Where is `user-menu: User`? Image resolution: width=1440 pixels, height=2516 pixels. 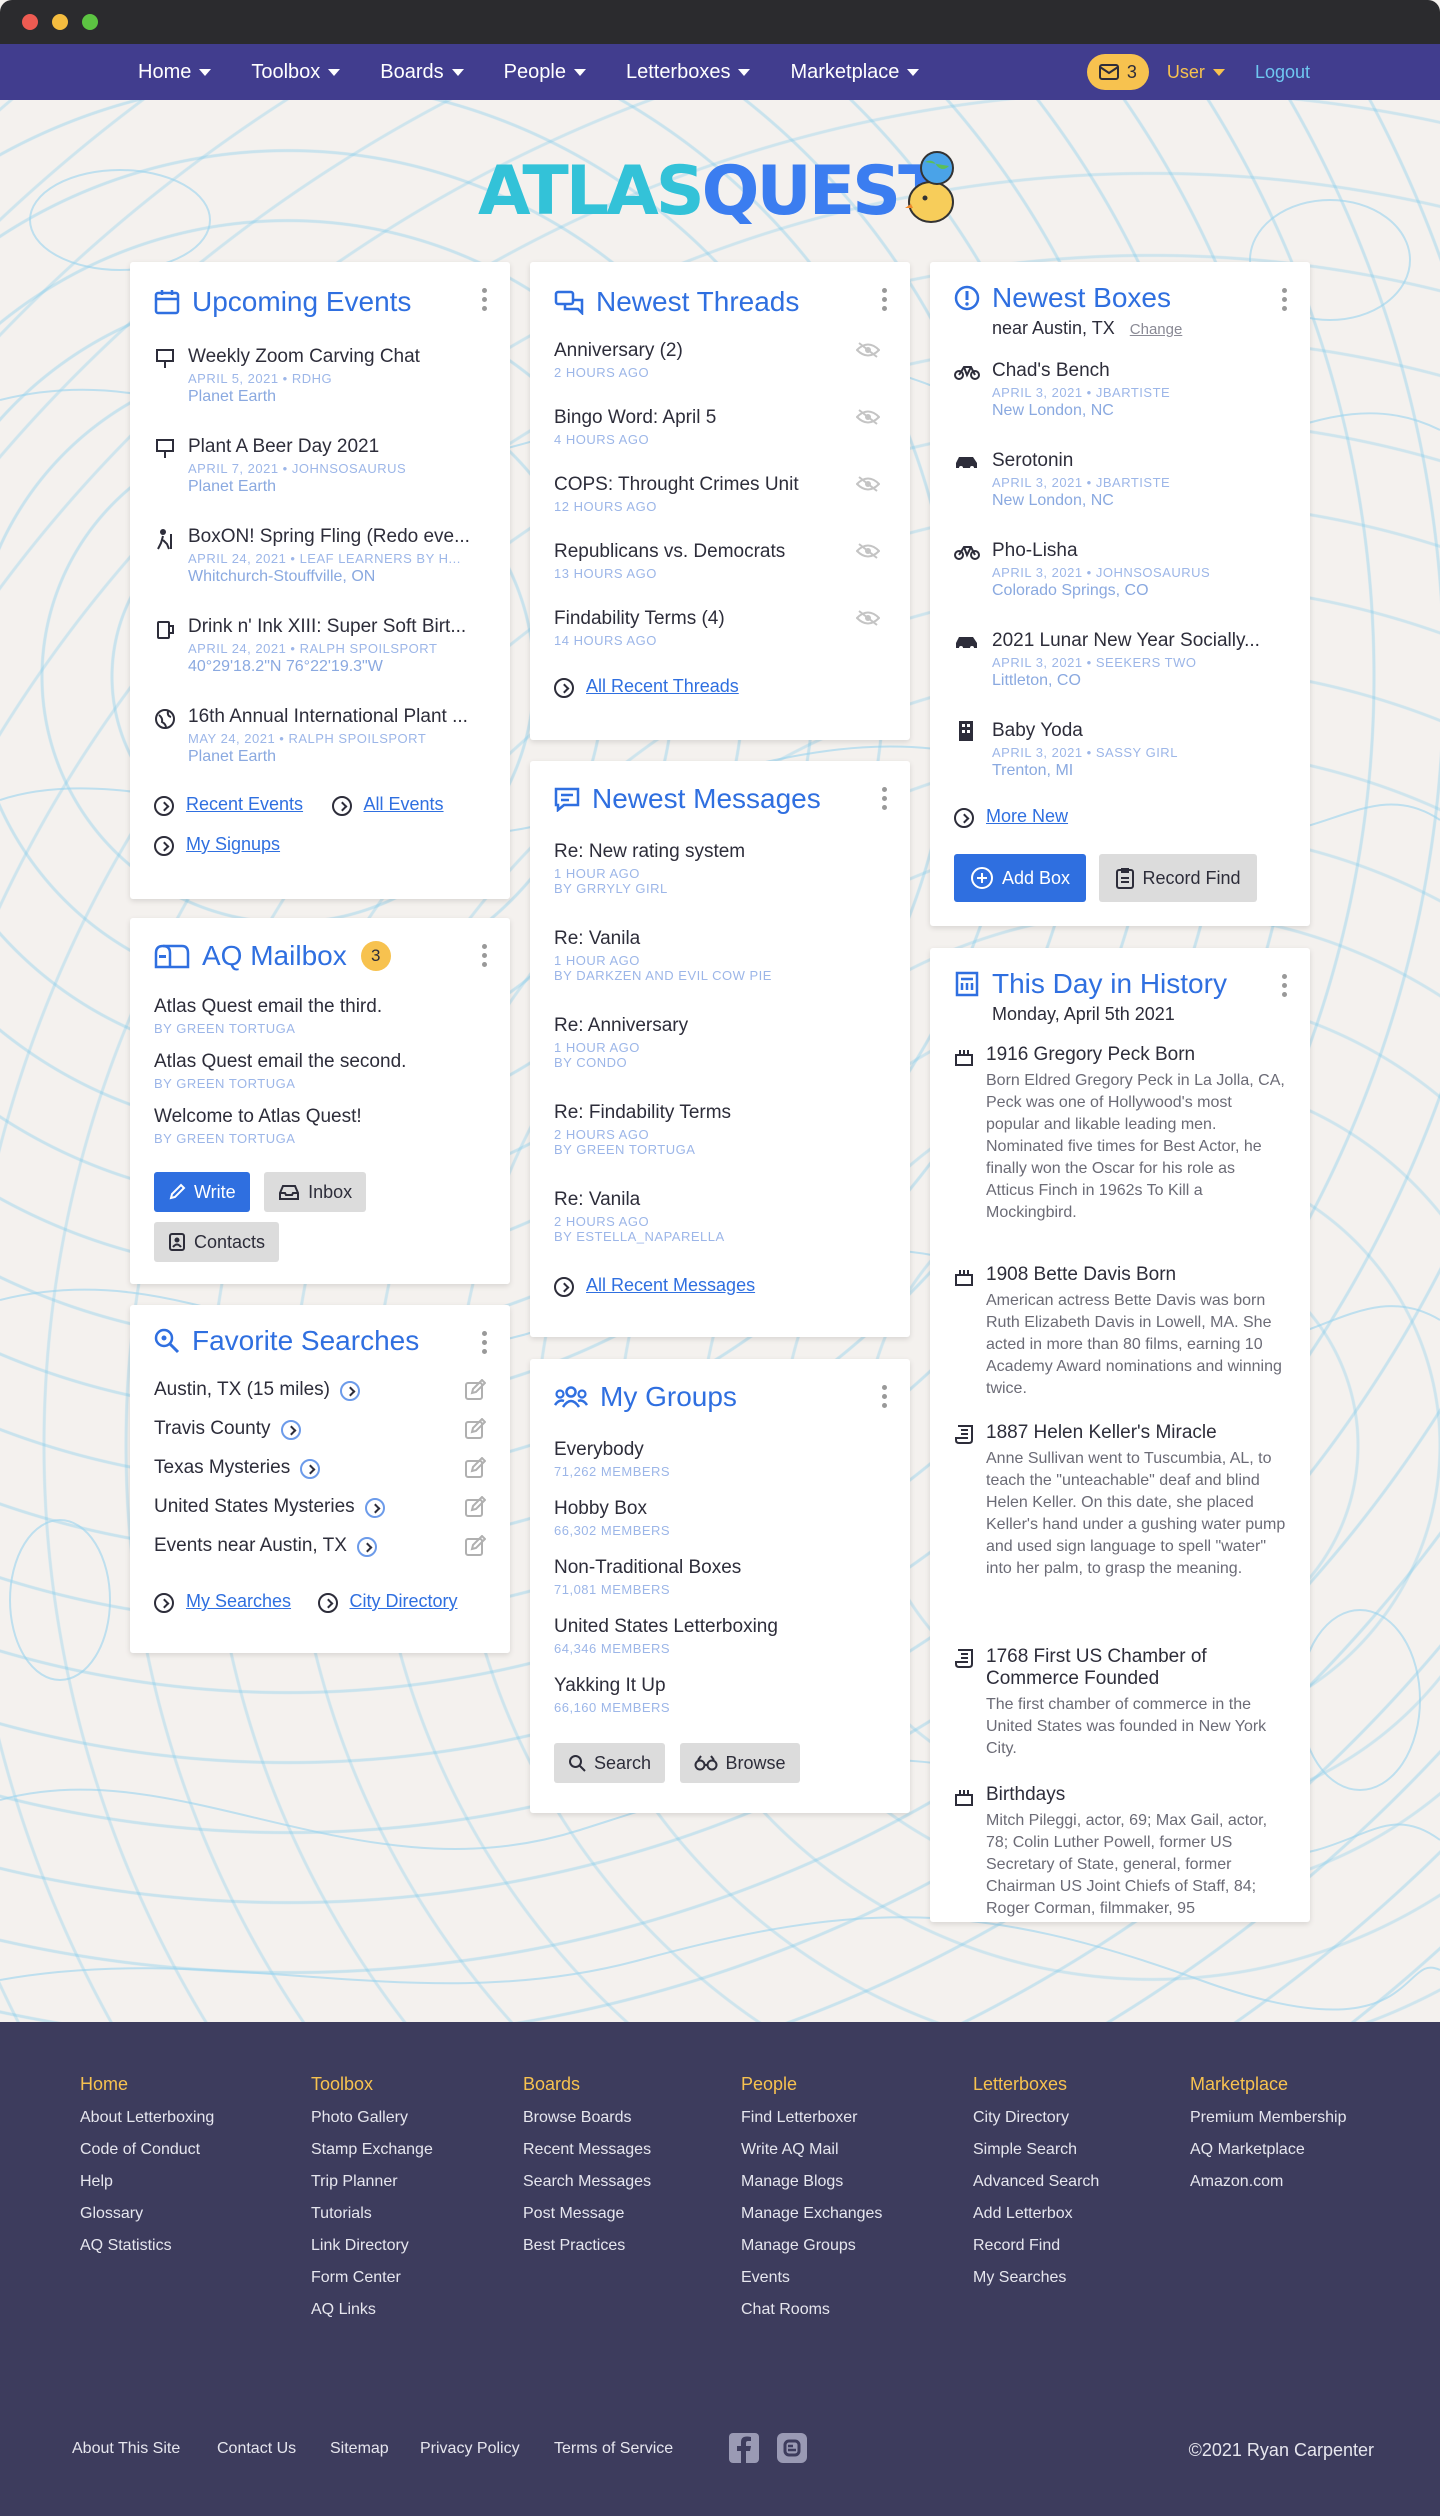
user-menu: User is located at coordinates (1196, 72).